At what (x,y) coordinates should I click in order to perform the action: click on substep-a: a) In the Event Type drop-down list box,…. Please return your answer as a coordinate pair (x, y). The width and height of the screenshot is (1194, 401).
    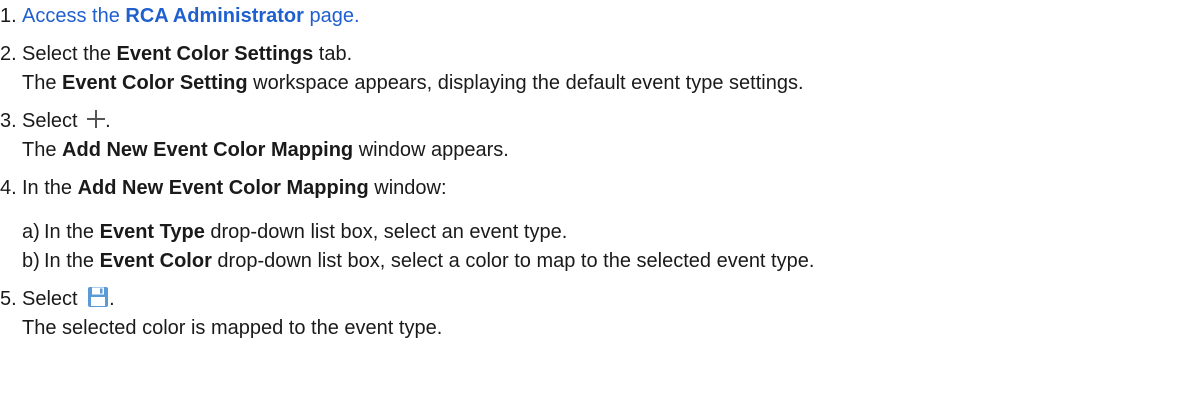
    Looking at the image, I should click on (608, 232).